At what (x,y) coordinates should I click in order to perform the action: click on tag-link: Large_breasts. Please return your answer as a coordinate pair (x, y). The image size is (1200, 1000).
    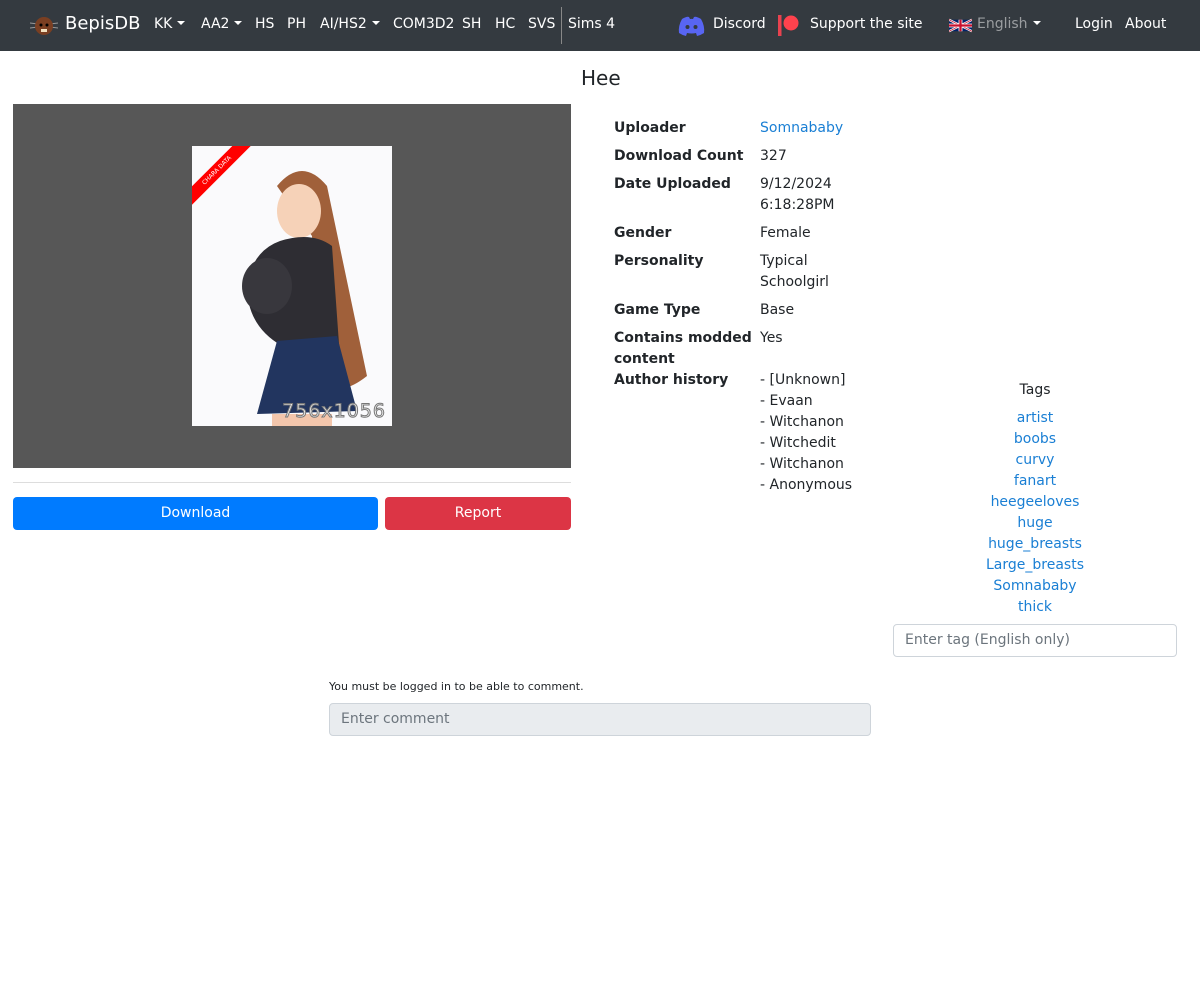
    Looking at the image, I should click on (1035, 565).